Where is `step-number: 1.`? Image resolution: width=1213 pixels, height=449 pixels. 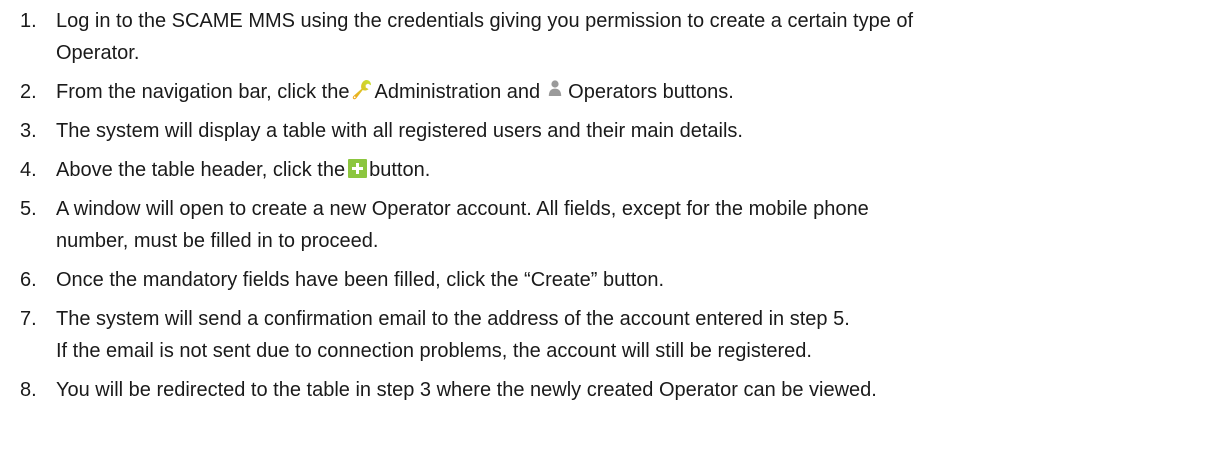
step-number: 1. is located at coordinates (28, 21).